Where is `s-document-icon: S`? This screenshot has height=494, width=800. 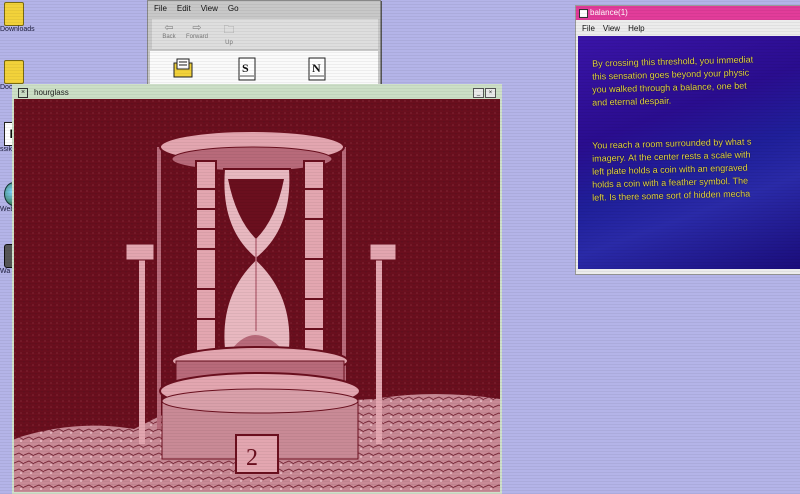 s-document-icon: S is located at coordinates (247, 69).